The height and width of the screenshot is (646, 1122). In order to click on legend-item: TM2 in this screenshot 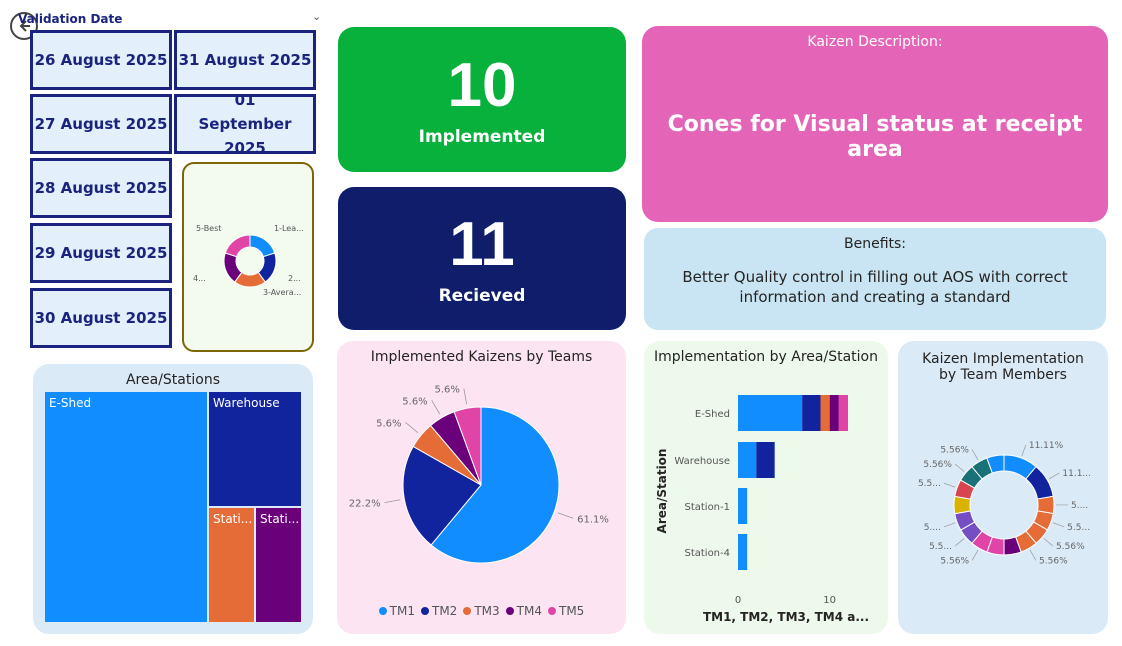, I will do `click(439, 611)`.